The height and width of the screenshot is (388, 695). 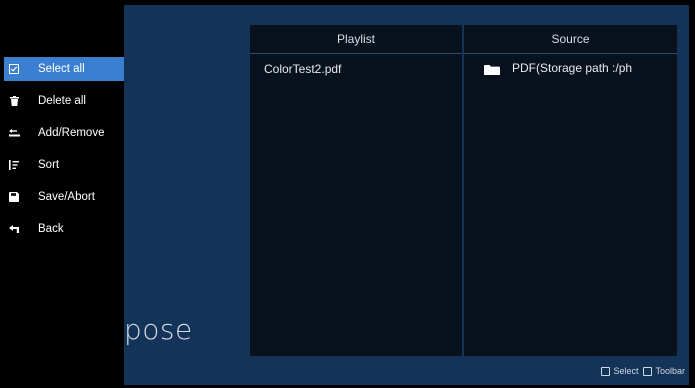 What do you see at coordinates (14, 133) in the screenshot?
I see `add-remove-icon` at bounding box center [14, 133].